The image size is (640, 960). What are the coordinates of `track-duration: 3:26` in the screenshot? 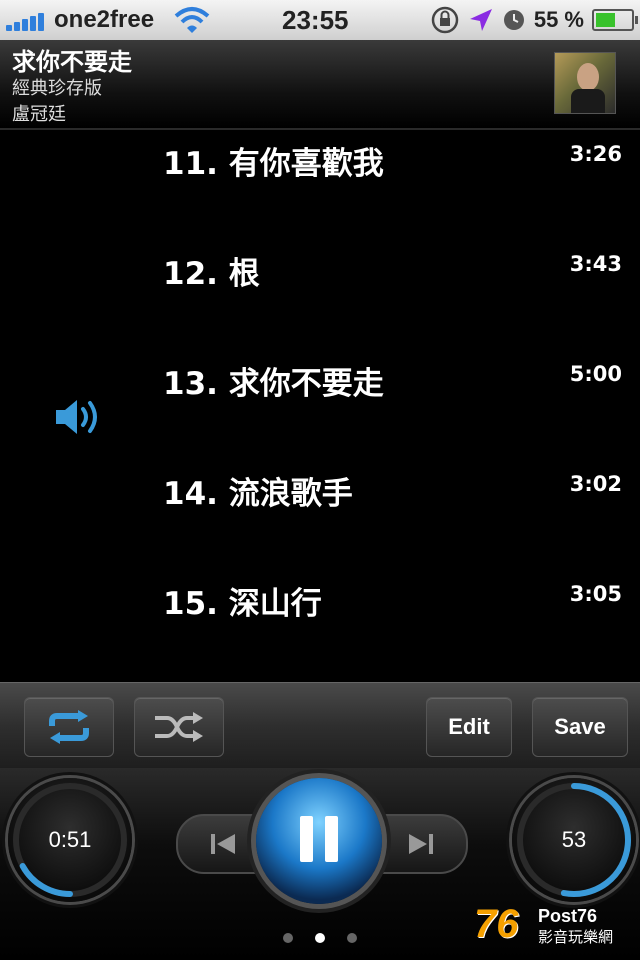 It's located at (595, 154).